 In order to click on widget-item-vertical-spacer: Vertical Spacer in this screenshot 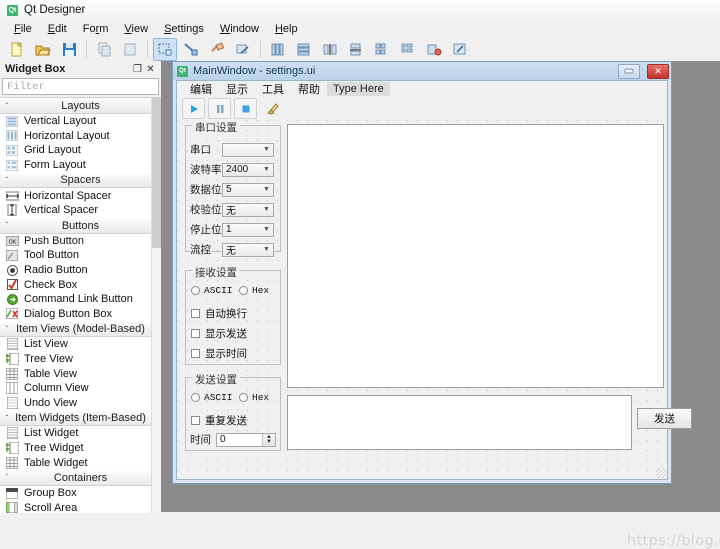, I will do `click(80, 210)`.